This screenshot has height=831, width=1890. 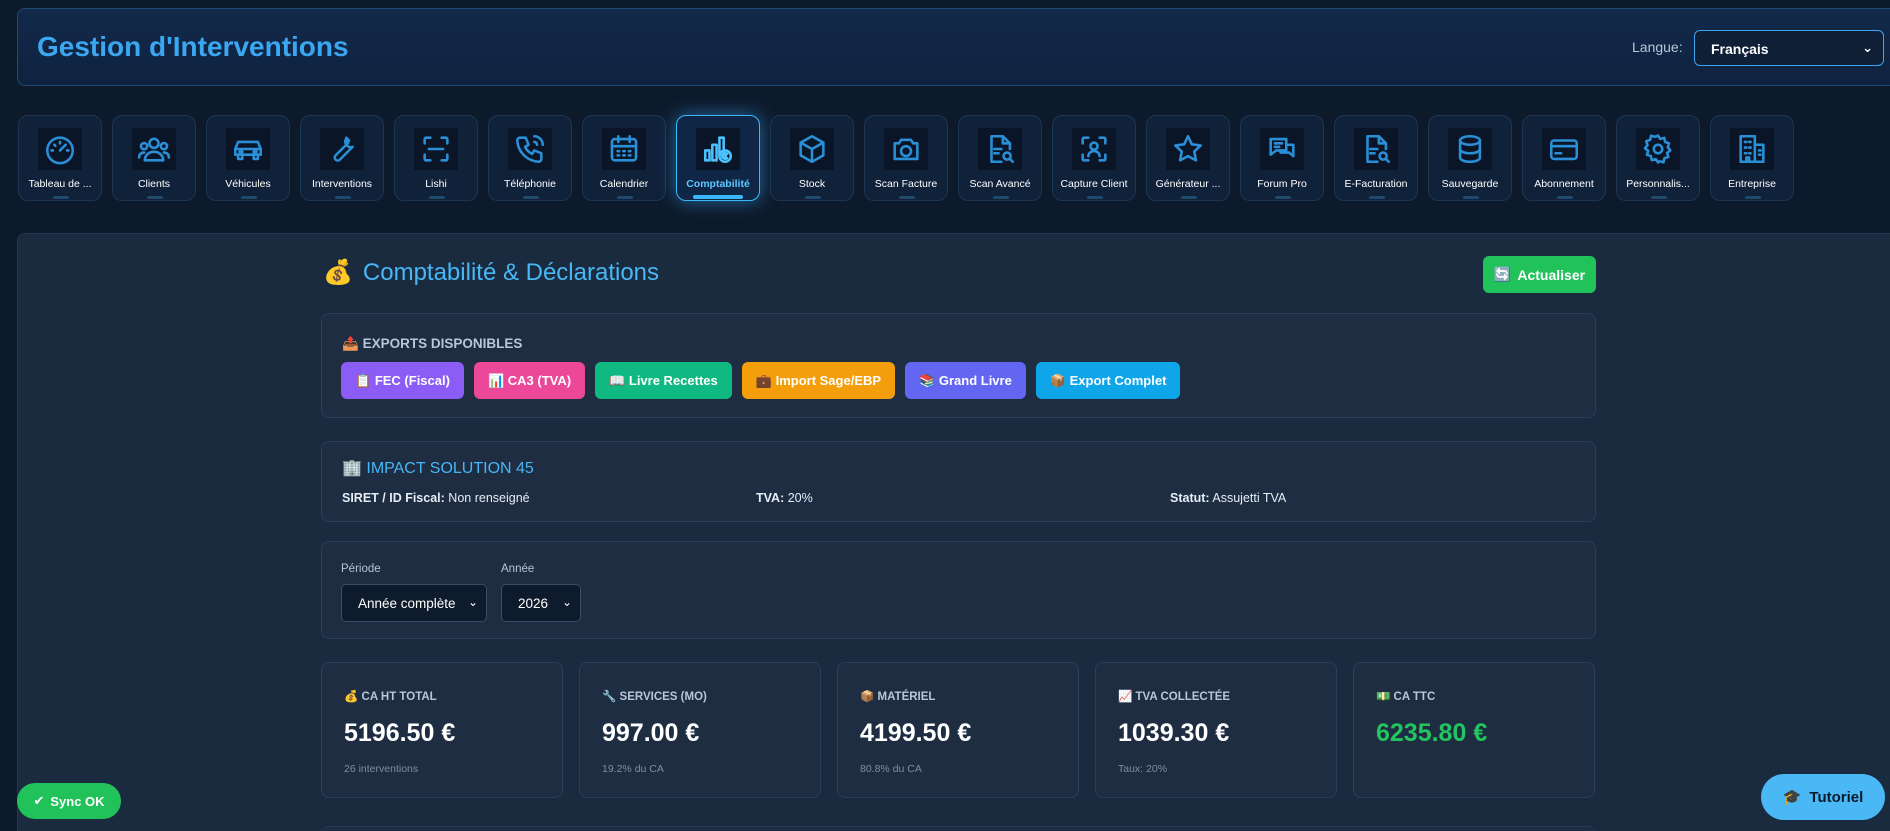 I want to click on refresh-label: Actualiser, so click(x=1551, y=274).